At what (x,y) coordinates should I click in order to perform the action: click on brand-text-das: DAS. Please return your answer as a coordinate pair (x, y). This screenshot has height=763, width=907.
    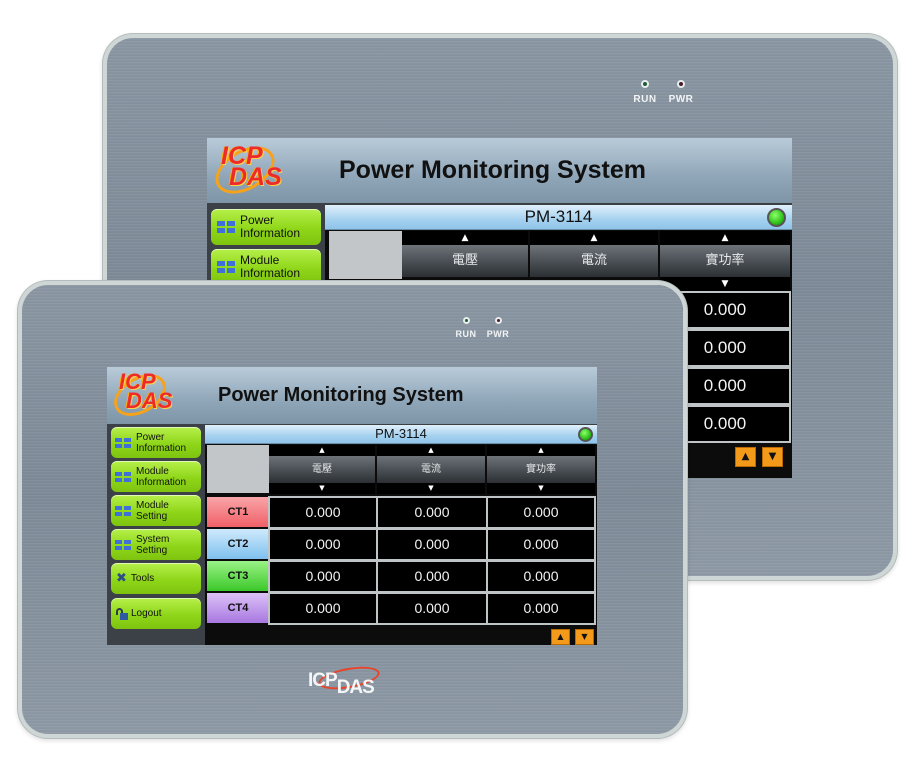
    Looking at the image, I should click on (355, 687).